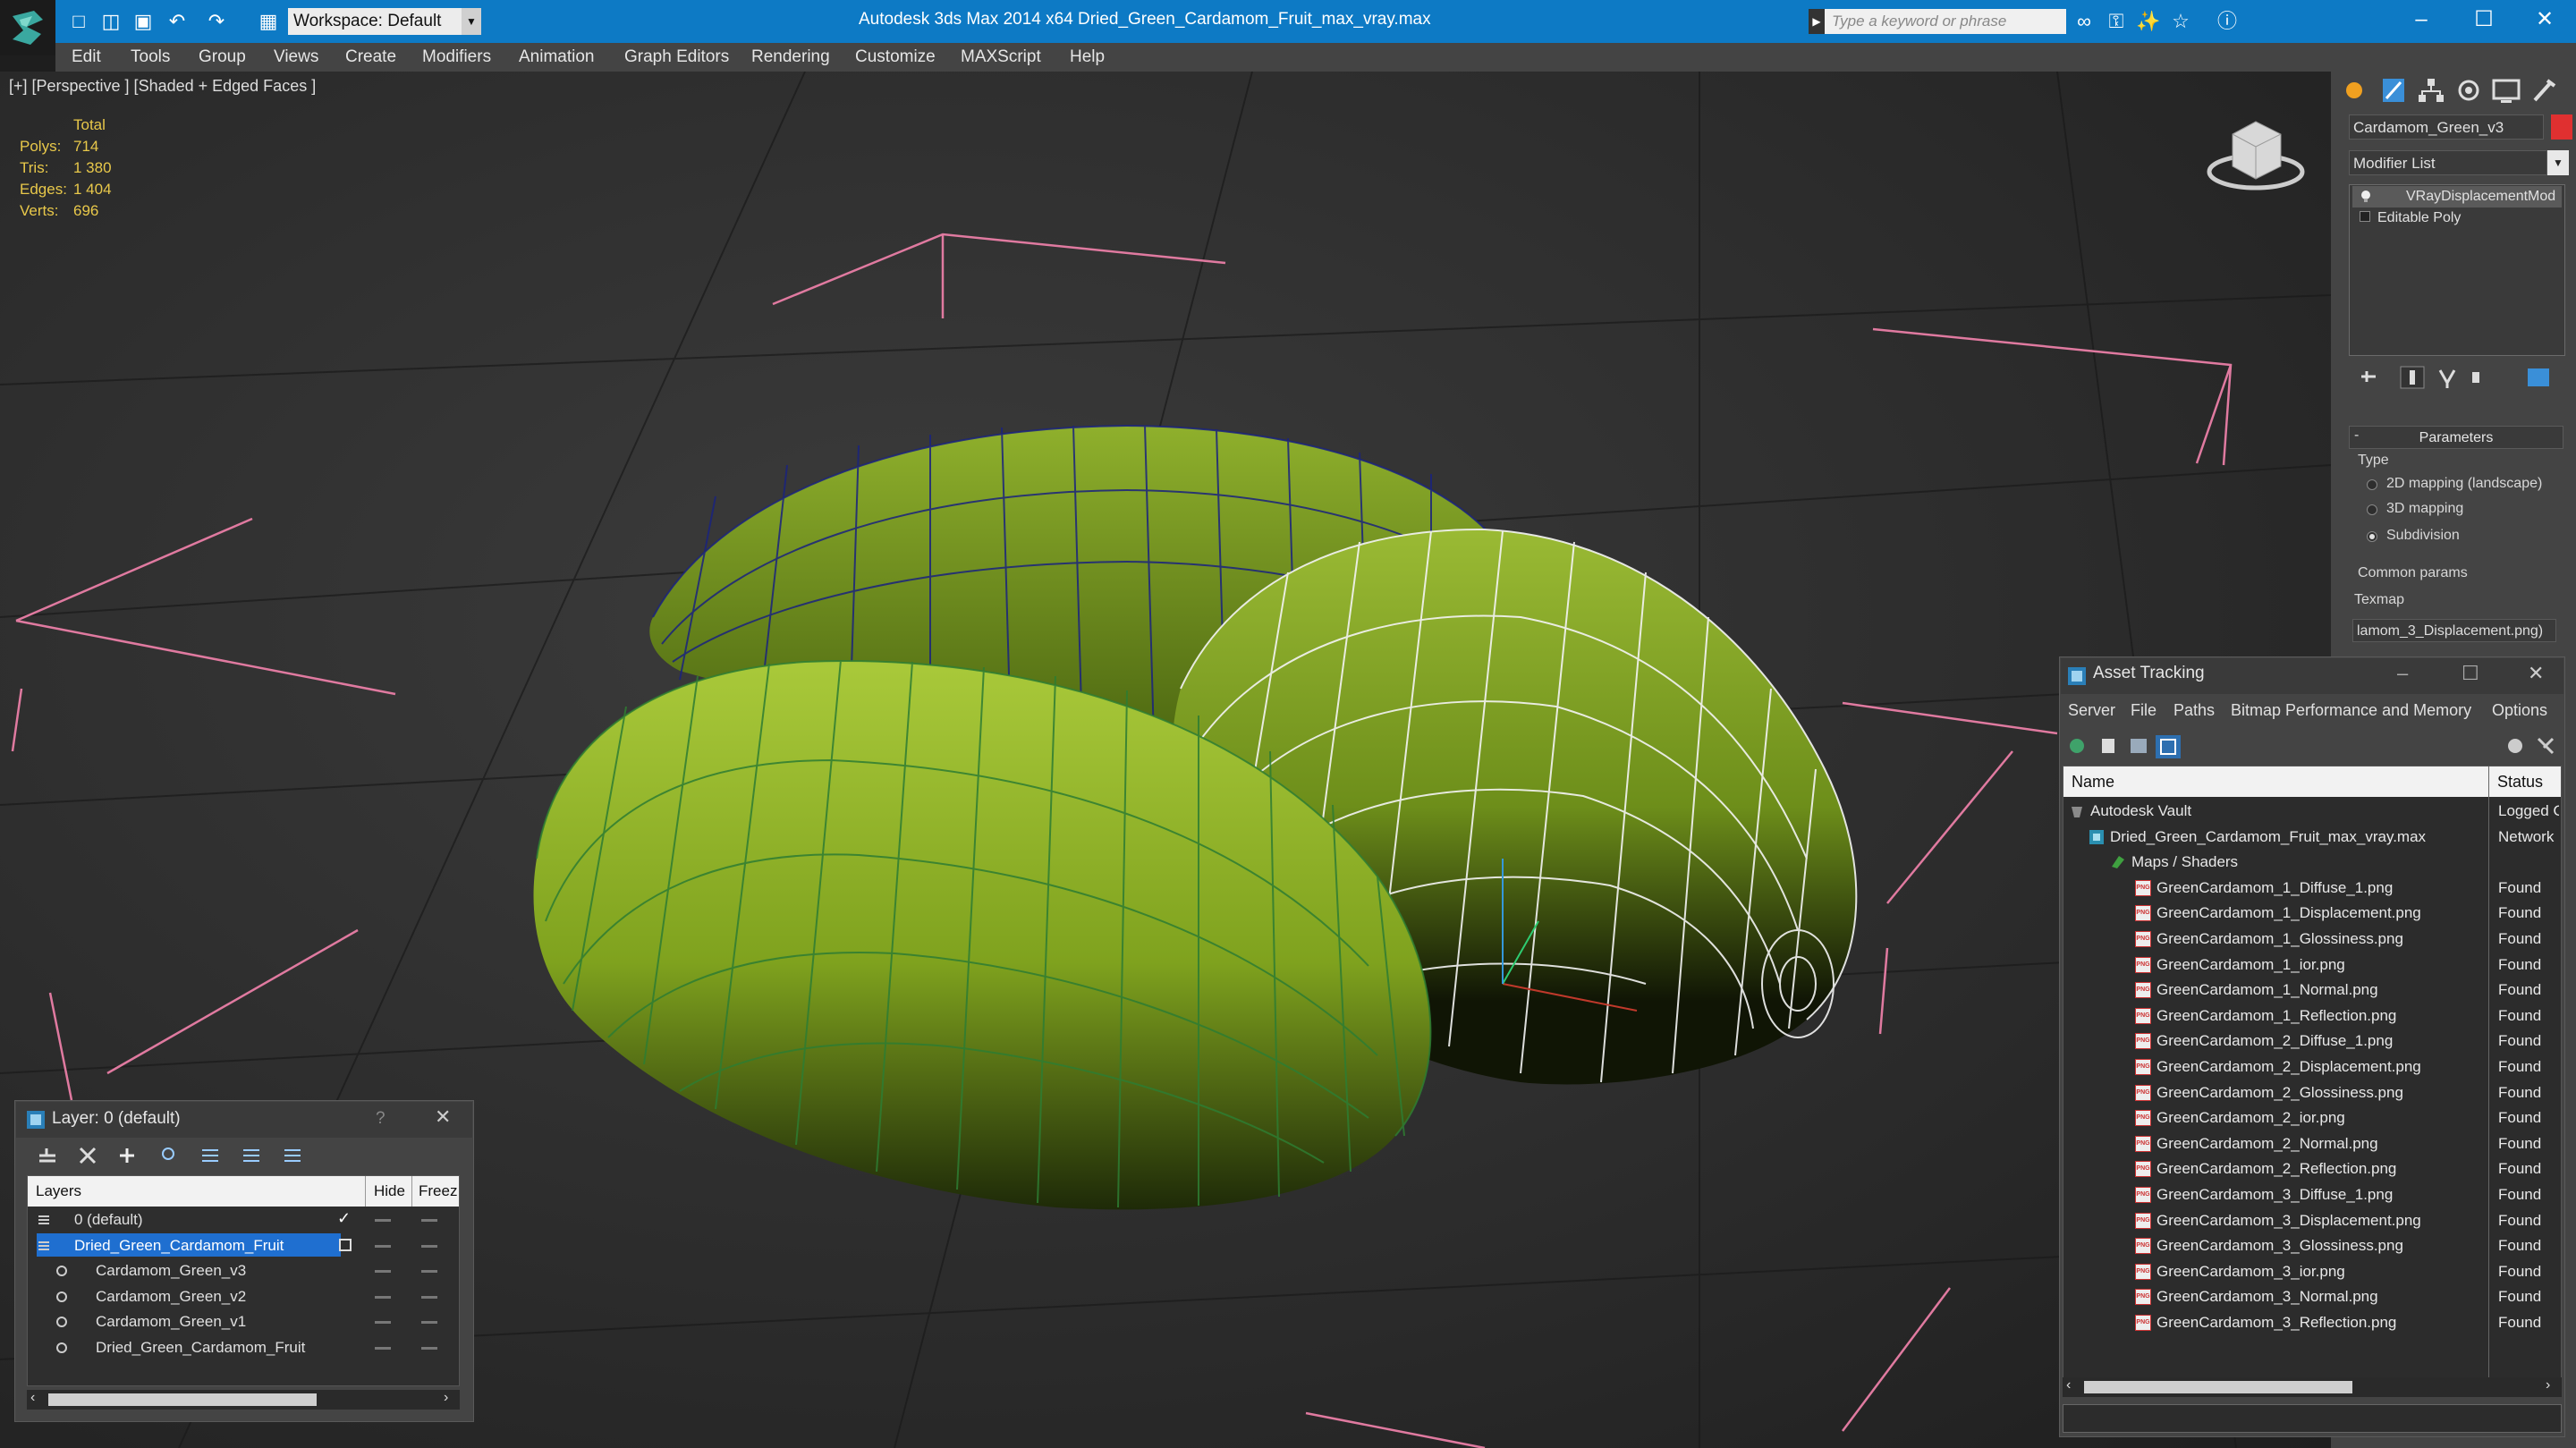 This screenshot has width=2576, height=1448. I want to click on asset-name-cell: GreenCardamom_2_Glossiness.png, so click(2320, 1092).